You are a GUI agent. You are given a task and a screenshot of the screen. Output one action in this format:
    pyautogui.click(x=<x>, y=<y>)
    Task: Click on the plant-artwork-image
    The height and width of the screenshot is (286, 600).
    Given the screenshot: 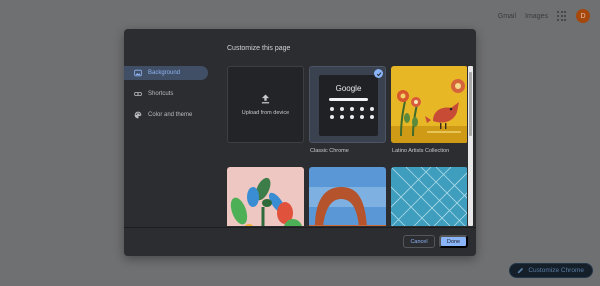 What is the action you would take?
    pyautogui.click(x=265, y=196)
    